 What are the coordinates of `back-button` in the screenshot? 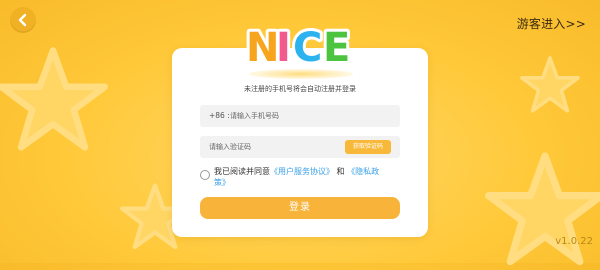 It's located at (23, 20).